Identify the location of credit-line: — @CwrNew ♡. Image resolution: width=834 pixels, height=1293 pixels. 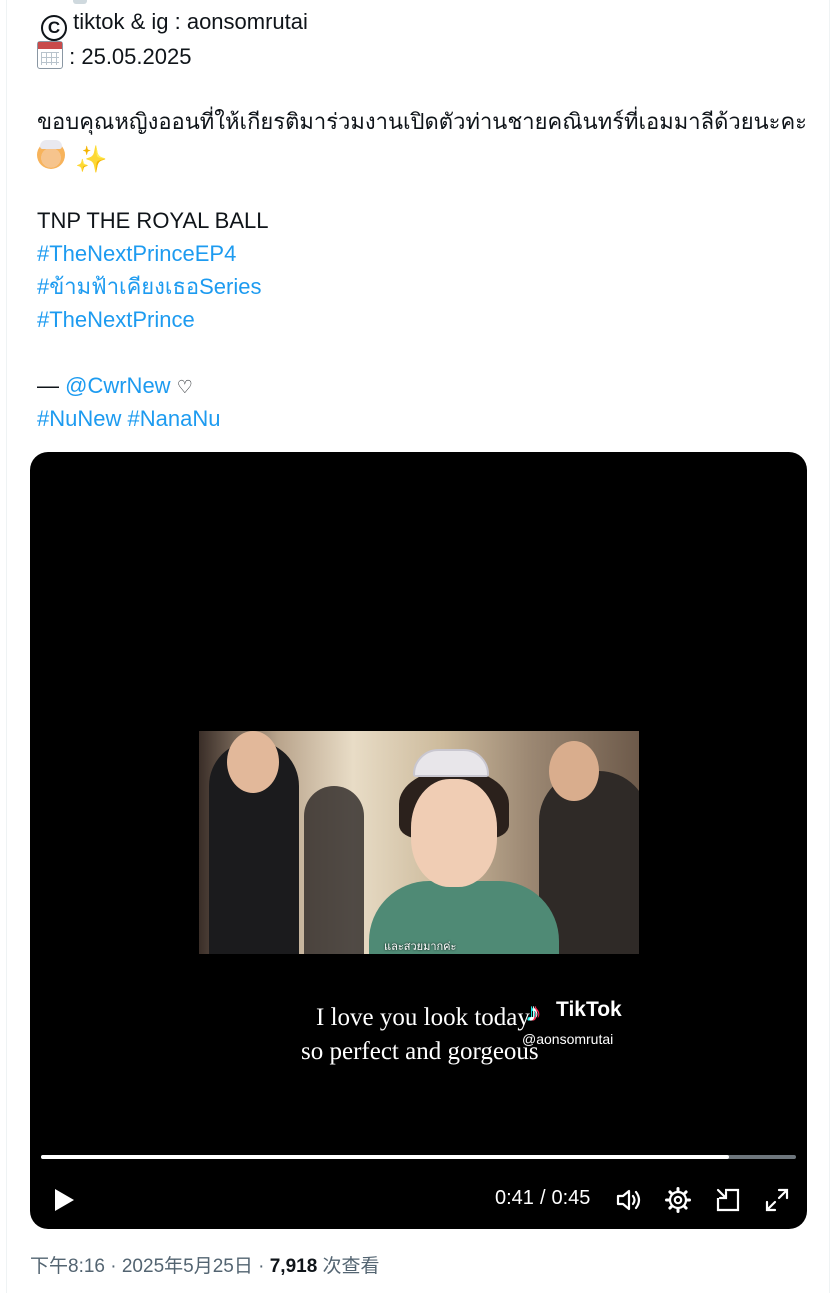
(115, 386).